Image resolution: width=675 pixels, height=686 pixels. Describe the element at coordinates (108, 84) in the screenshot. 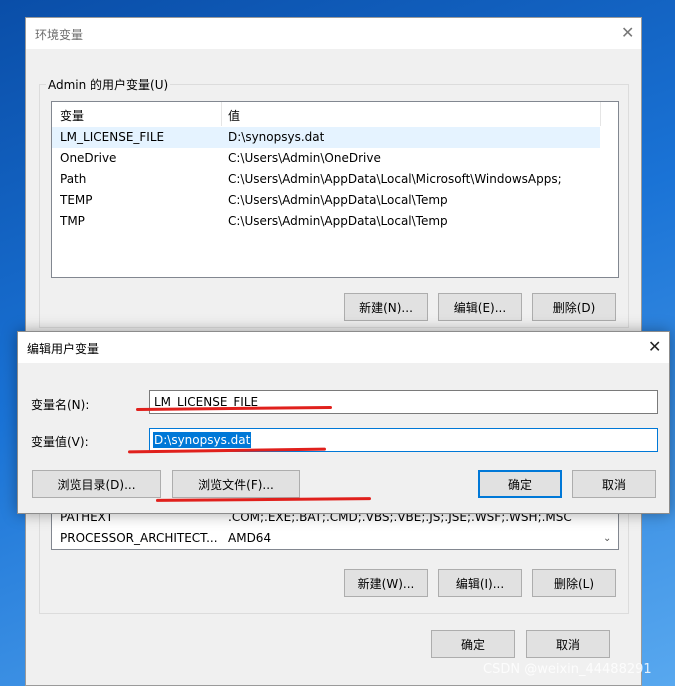

I see `user-vars-group-label: Admin 的用户变量(U)` at that location.